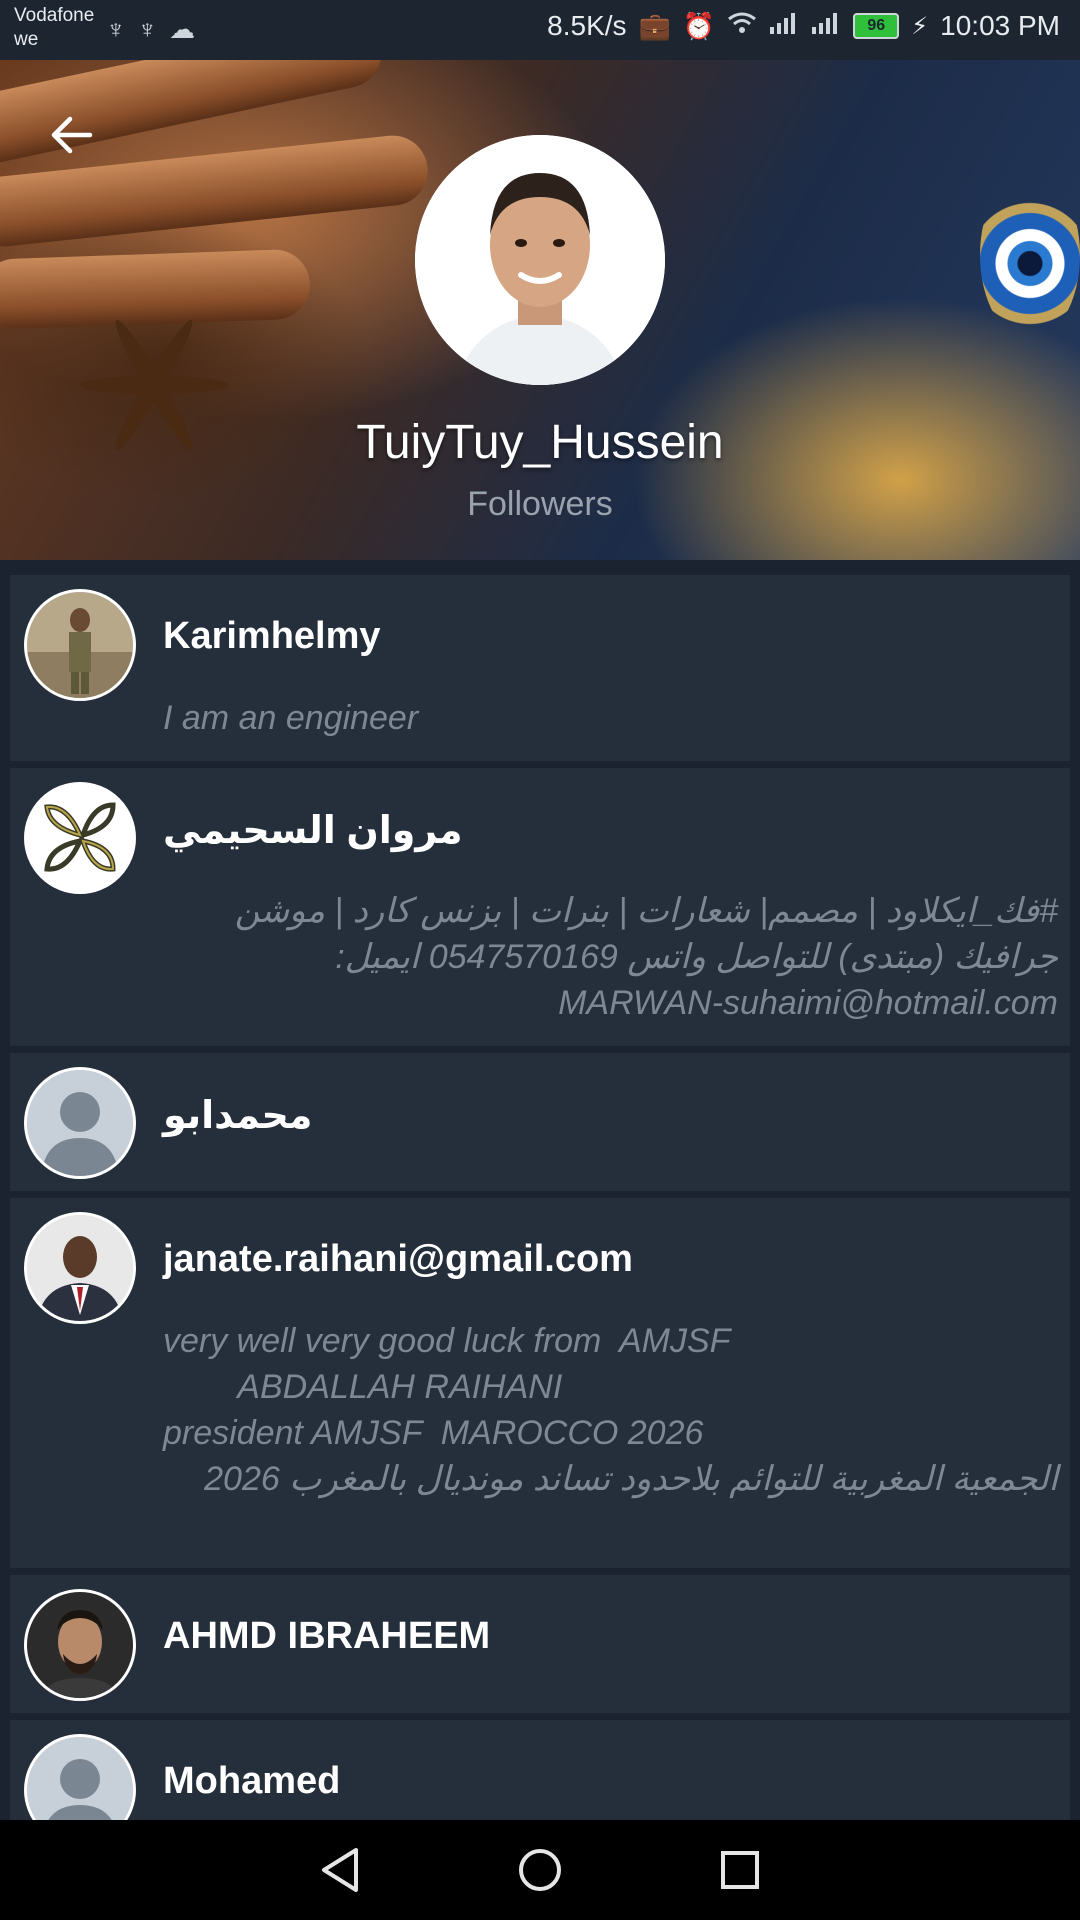 This screenshot has width=1080, height=1920. Describe the element at coordinates (313, 831) in the screenshot. I see `follower-name: مروان السحيمي` at that location.